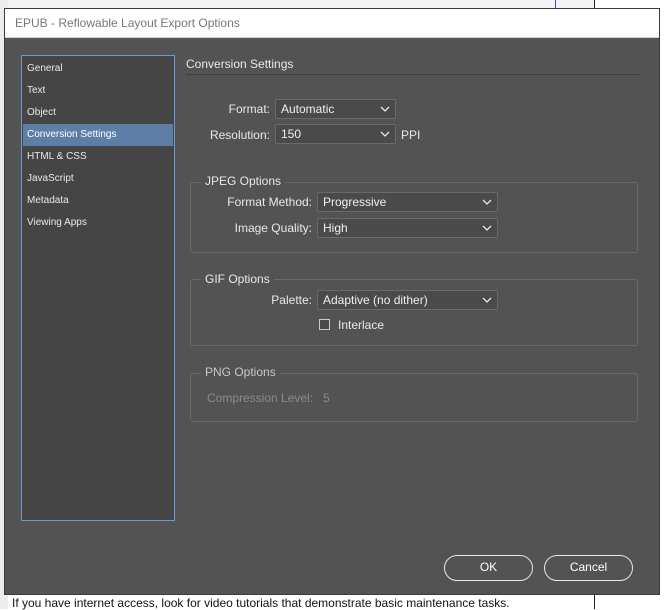 This screenshot has width=671, height=610. I want to click on jpeg-options-title: JPEG Options, so click(243, 181).